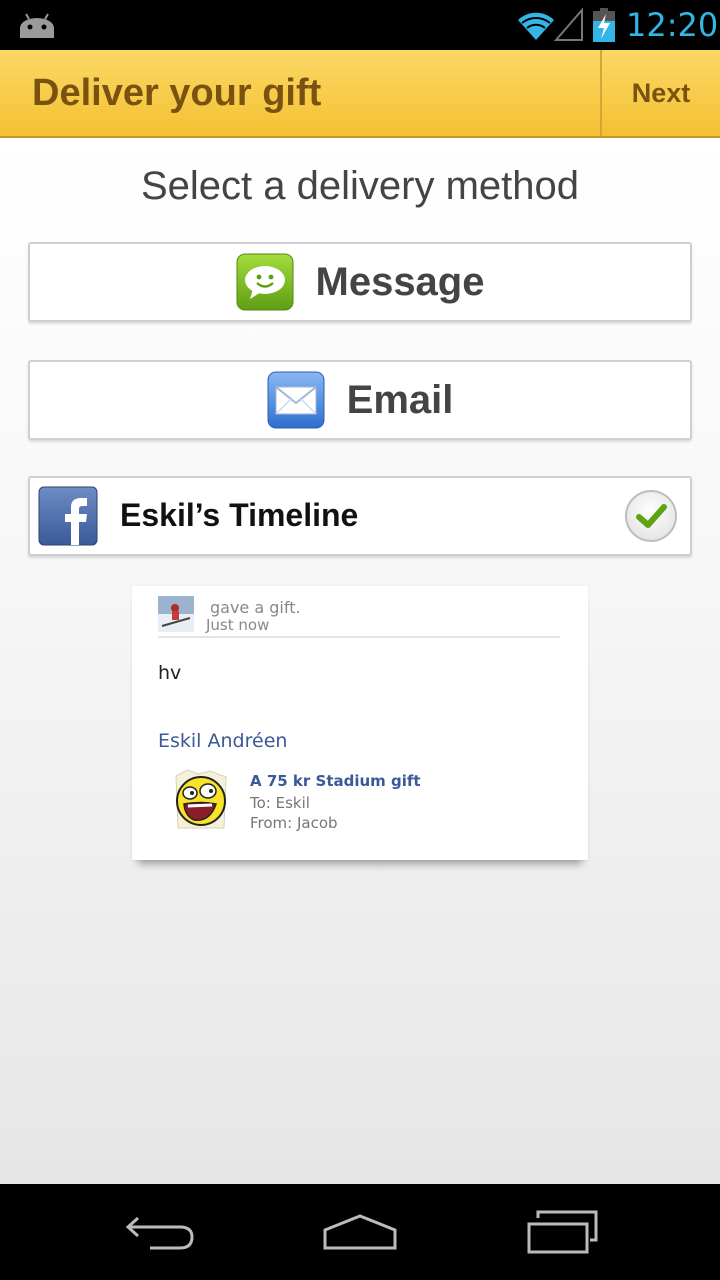  I want to click on email-label: Email, so click(400, 399).